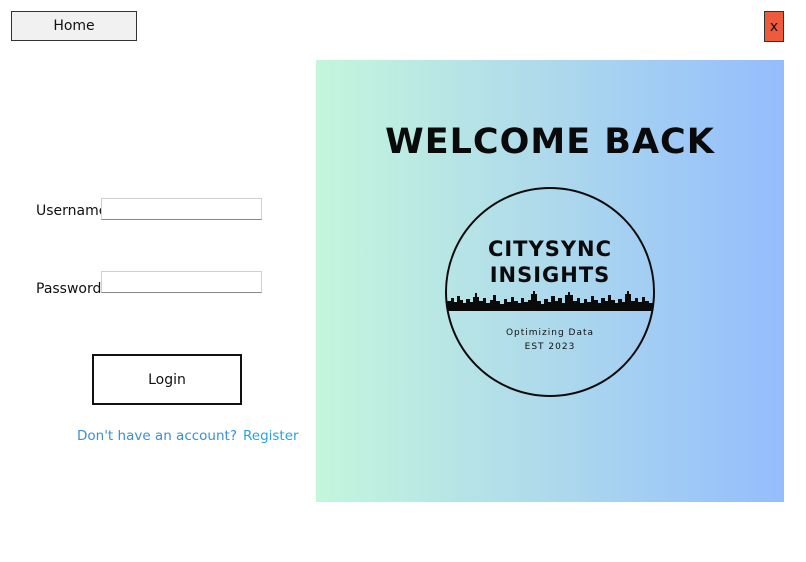 Image resolution: width=806 pixels, height=562 pixels. I want to click on password-input, so click(181, 282).